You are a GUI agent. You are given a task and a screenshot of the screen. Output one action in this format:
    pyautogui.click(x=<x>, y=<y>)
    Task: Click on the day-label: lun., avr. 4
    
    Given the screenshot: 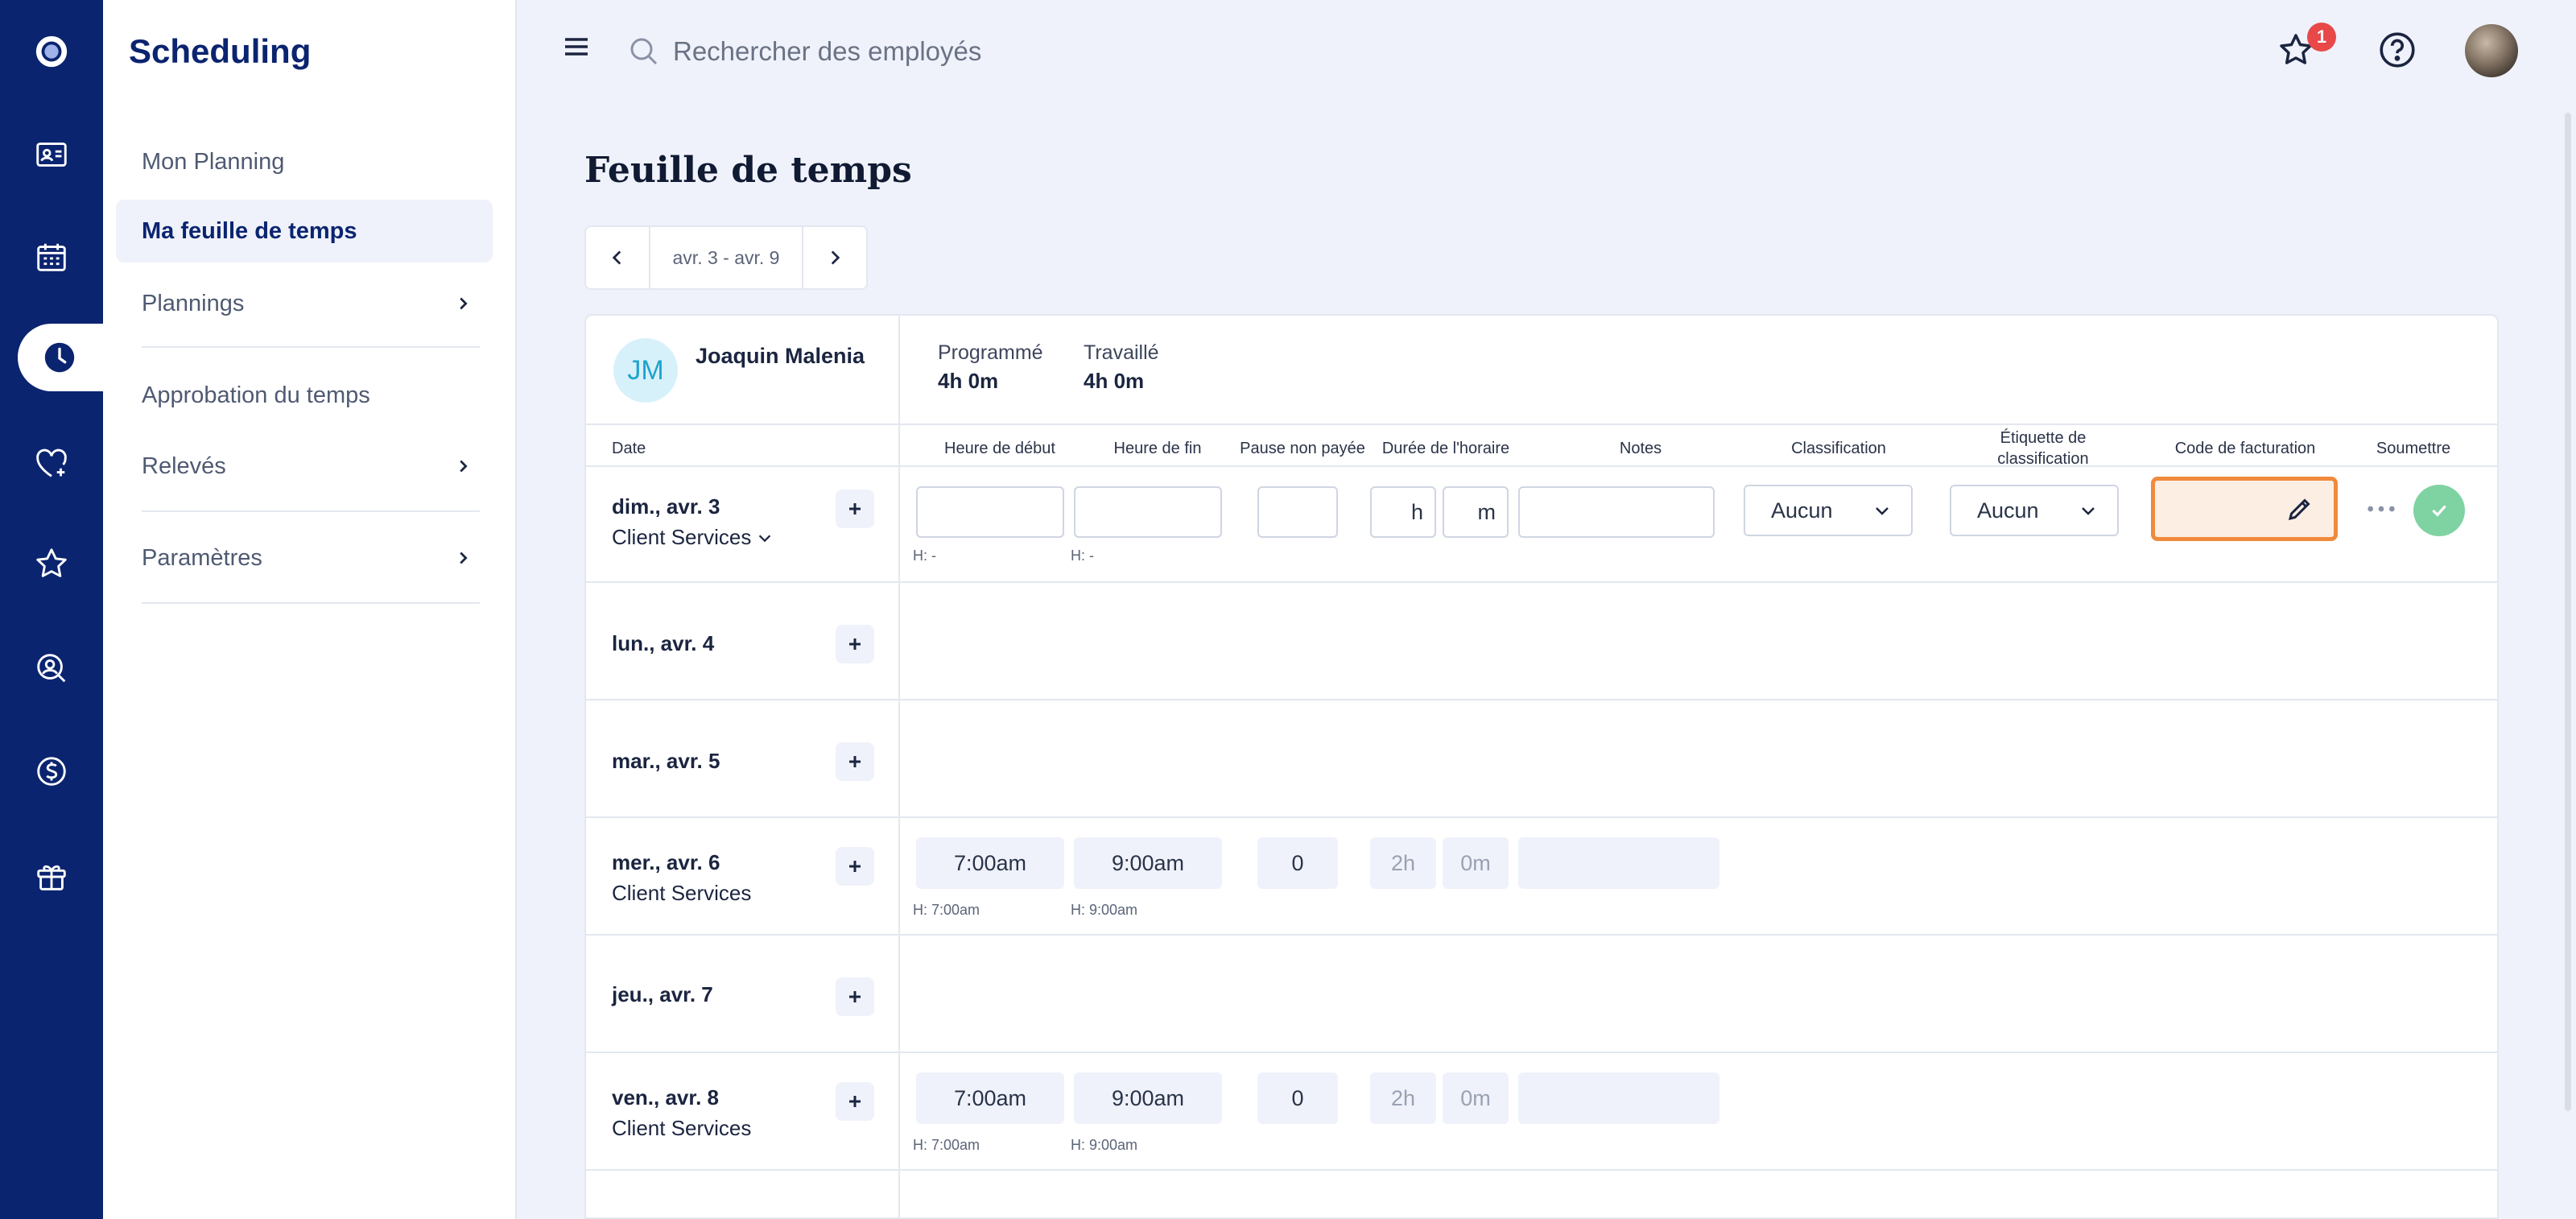 What is the action you would take?
    pyautogui.click(x=663, y=643)
    